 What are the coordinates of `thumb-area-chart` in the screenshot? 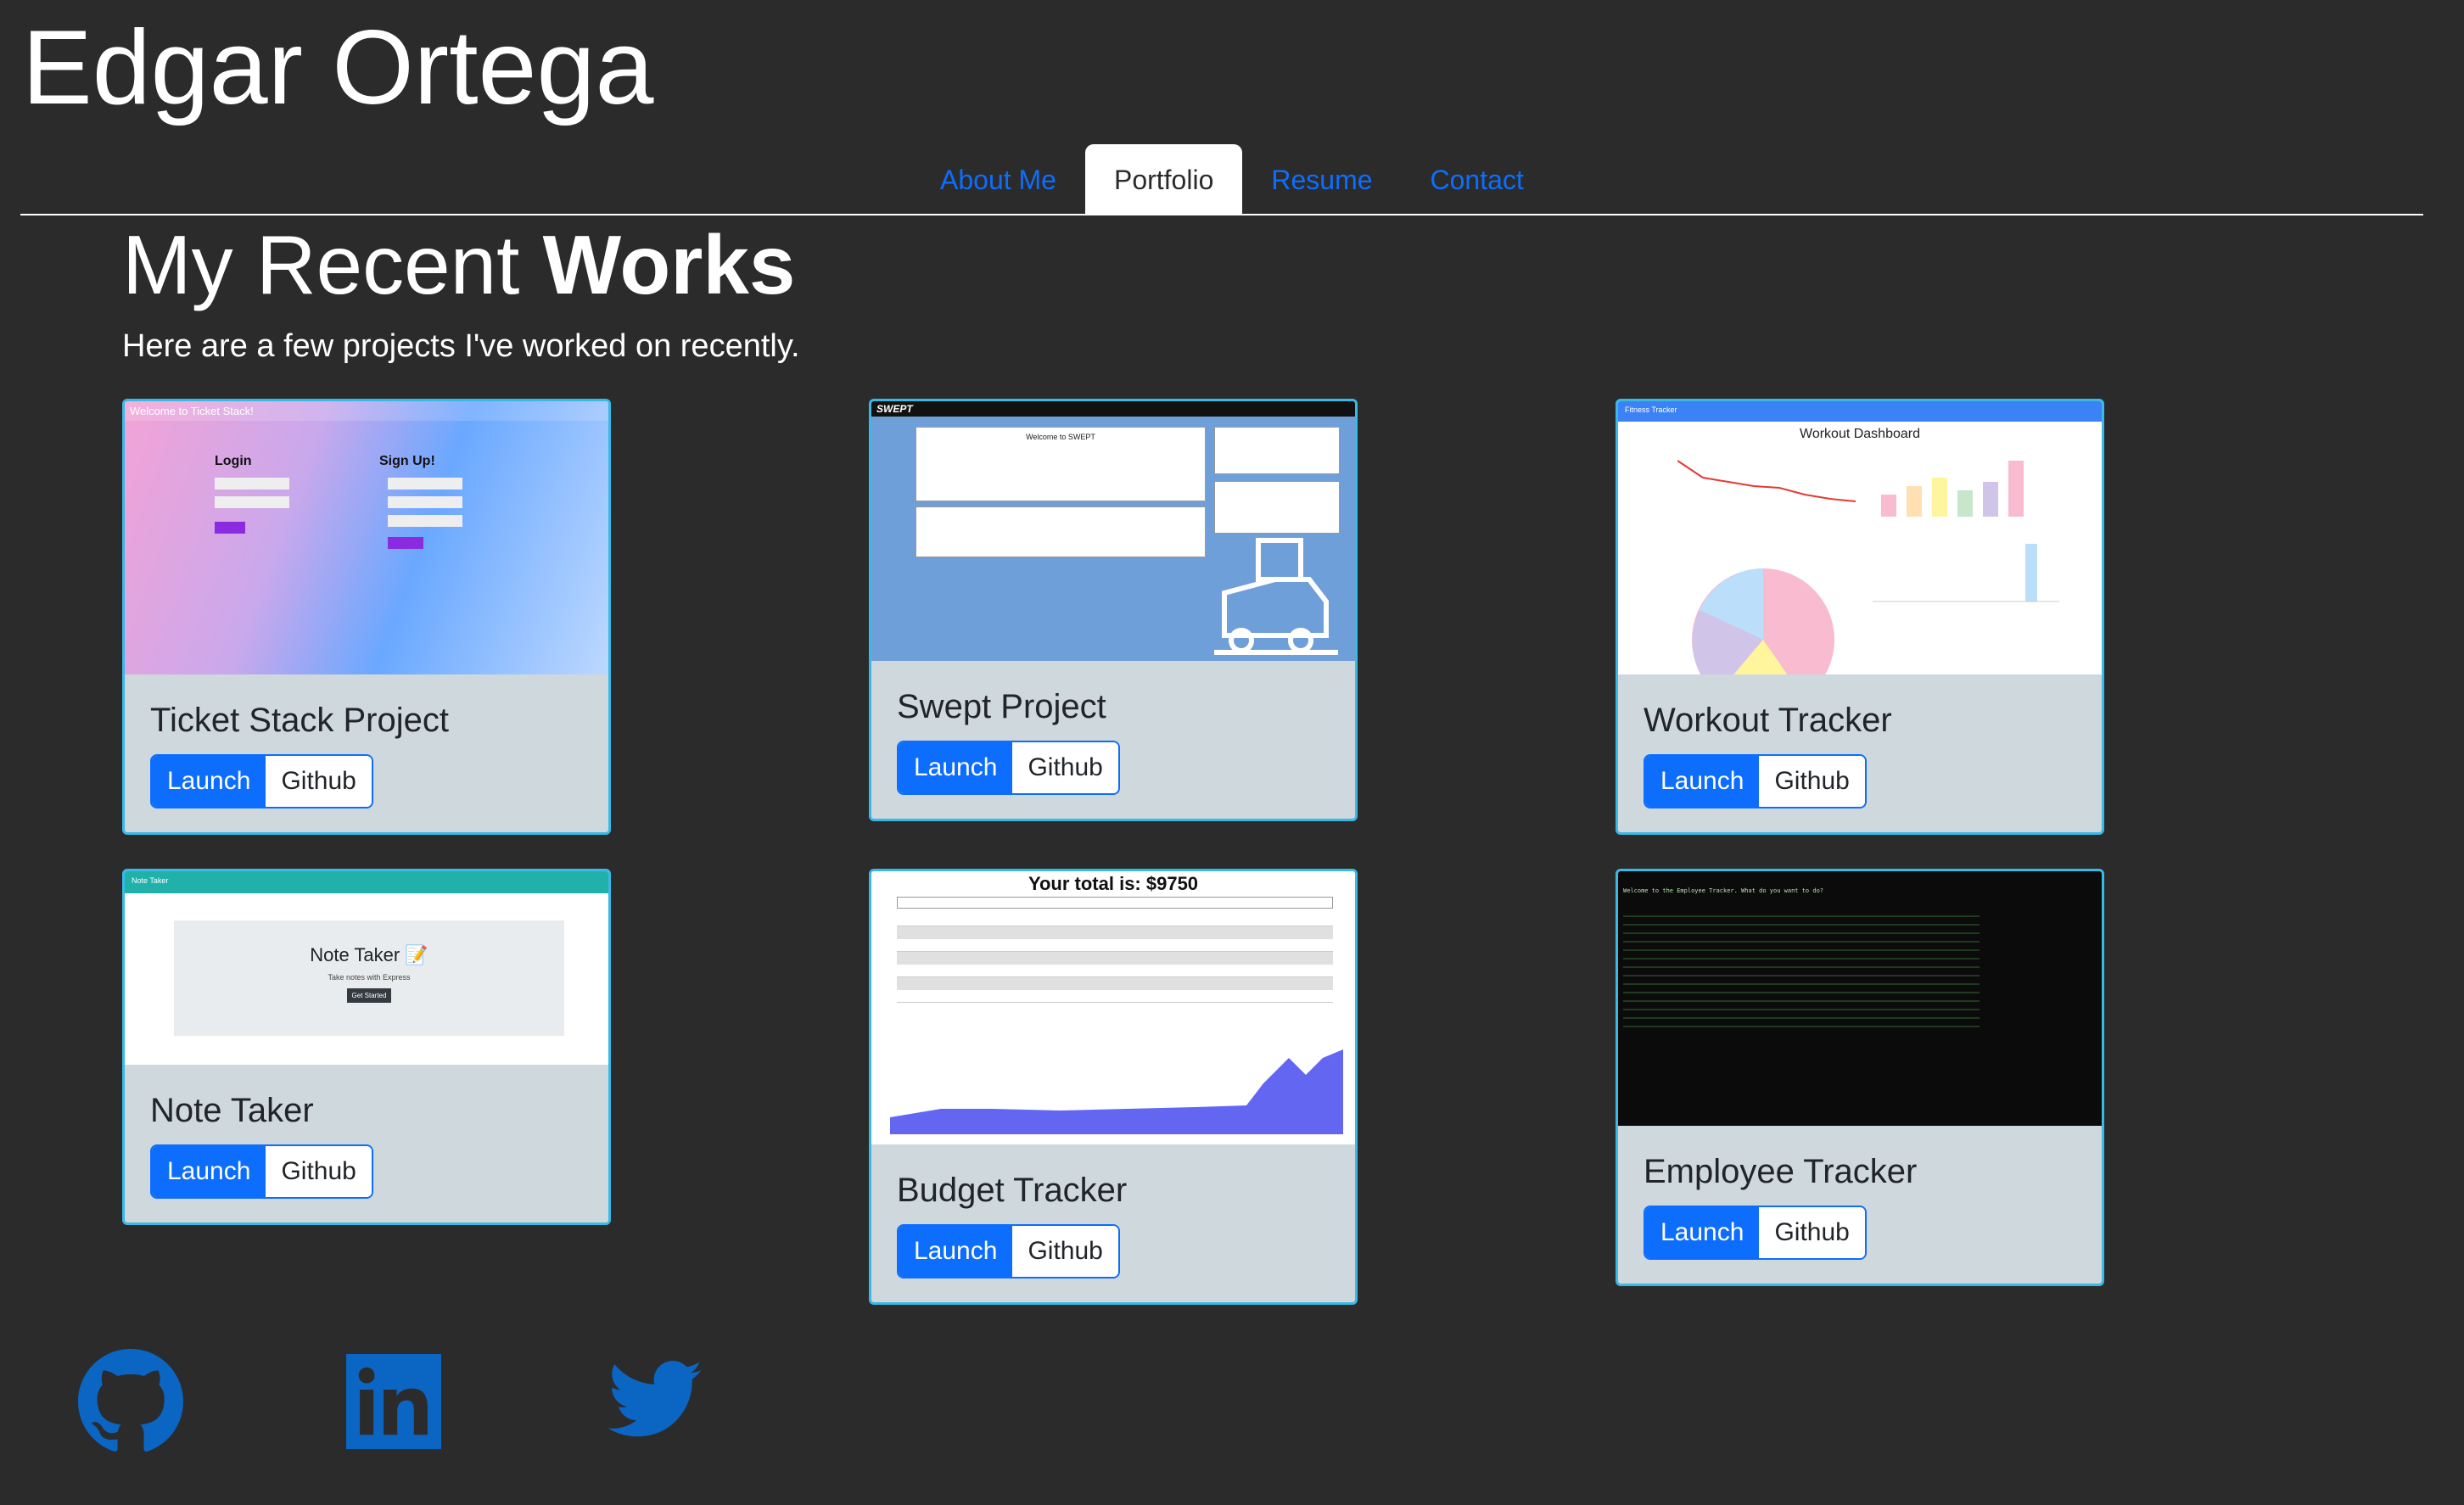 It's located at (1116, 1091).